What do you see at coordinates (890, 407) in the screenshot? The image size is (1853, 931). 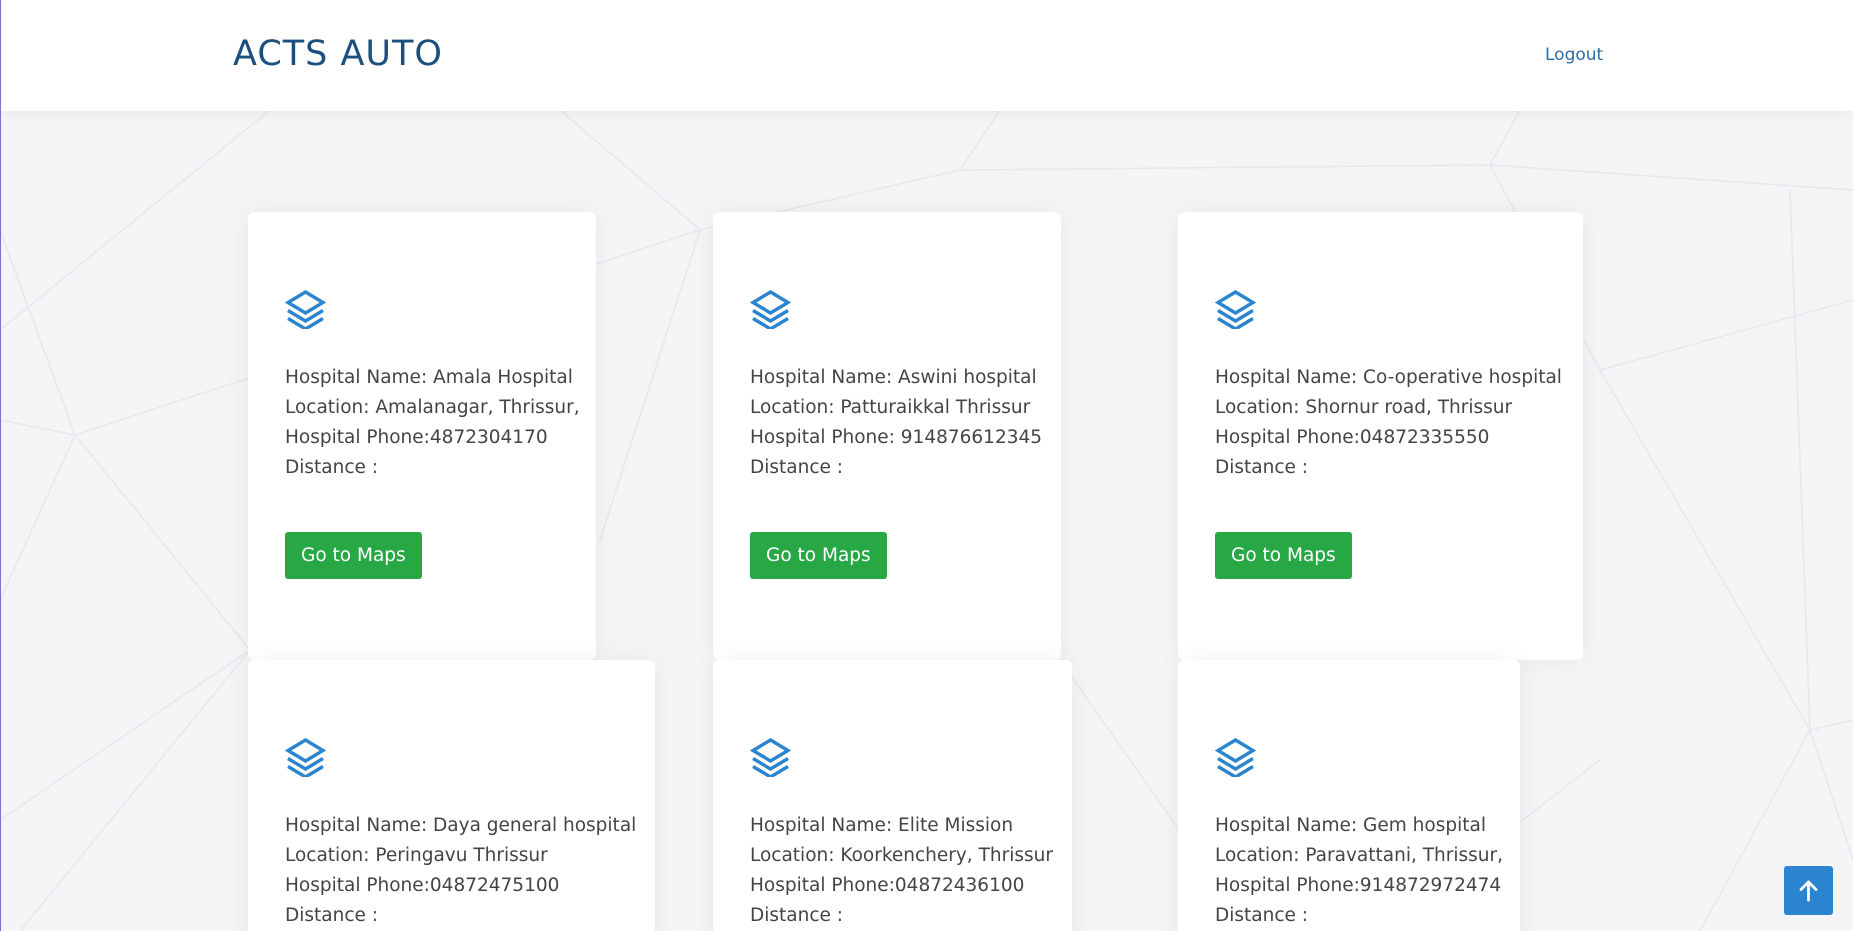 I see `hospital-location: Location: Patturaikkal Thrissur` at bounding box center [890, 407].